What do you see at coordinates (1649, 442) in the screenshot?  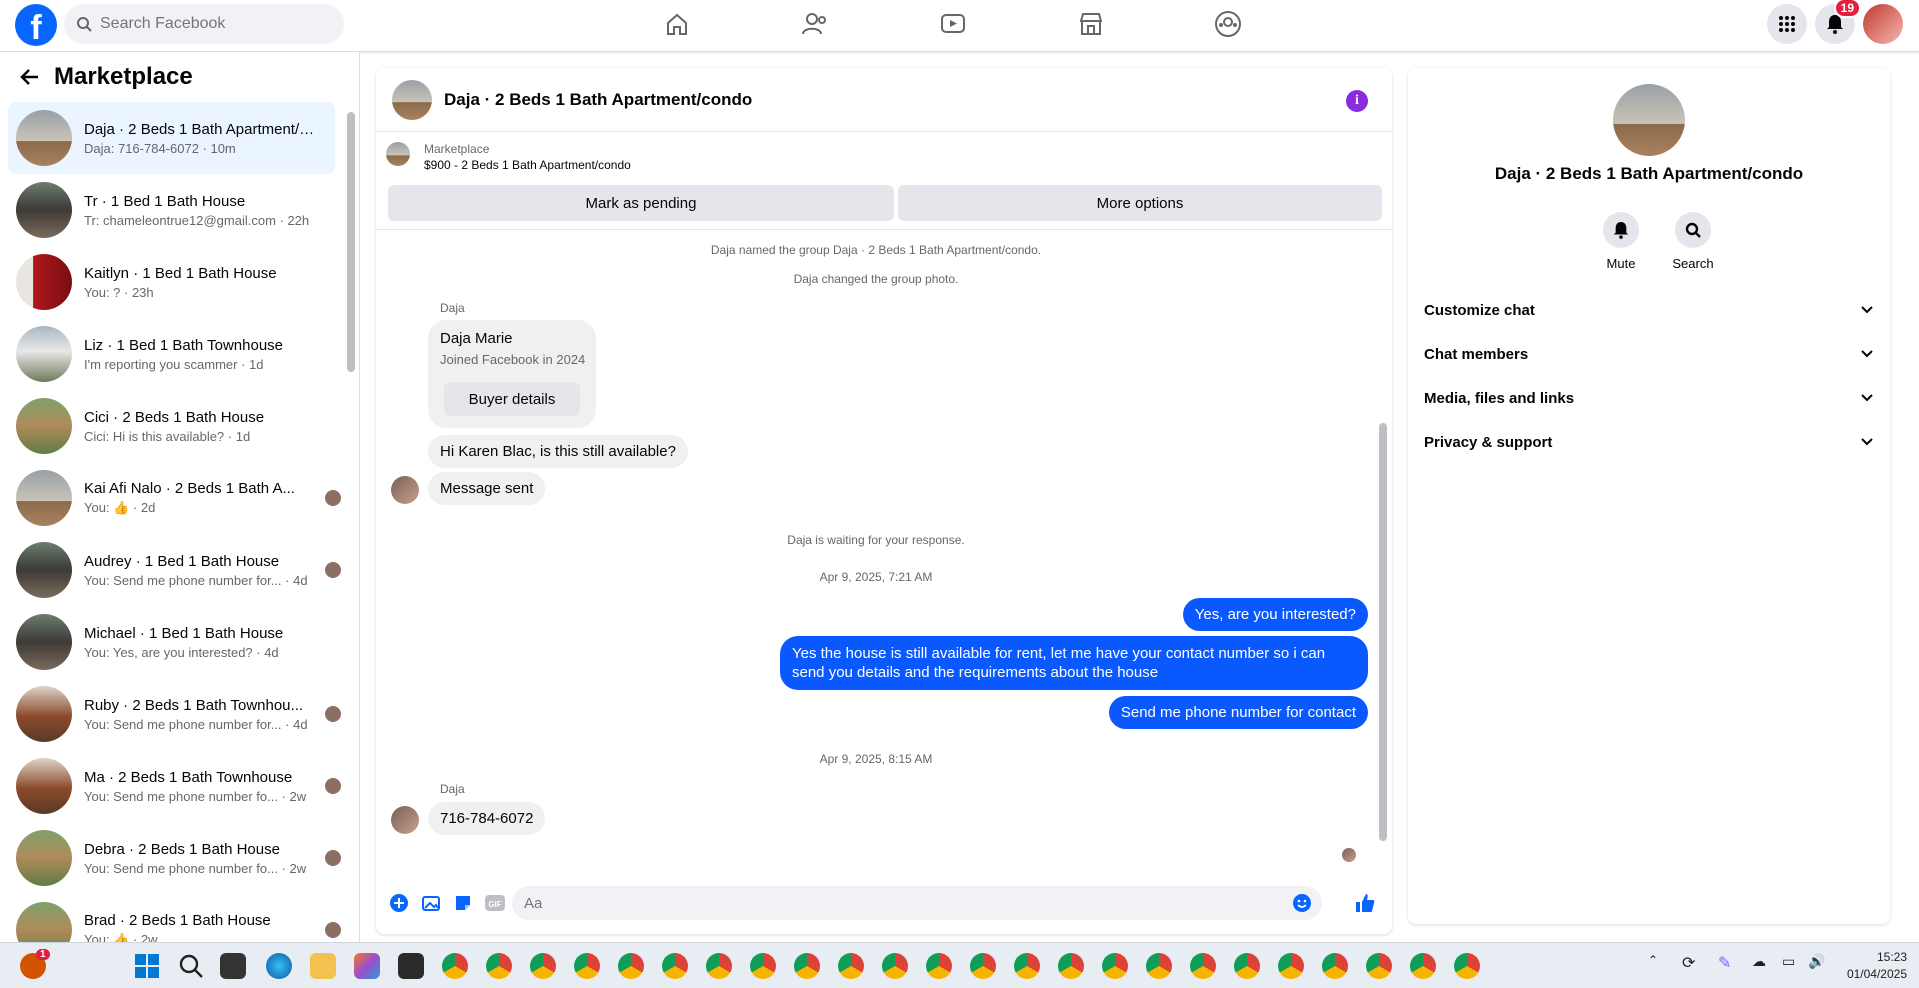 I see `privacy-support-section: Privacy & support` at bounding box center [1649, 442].